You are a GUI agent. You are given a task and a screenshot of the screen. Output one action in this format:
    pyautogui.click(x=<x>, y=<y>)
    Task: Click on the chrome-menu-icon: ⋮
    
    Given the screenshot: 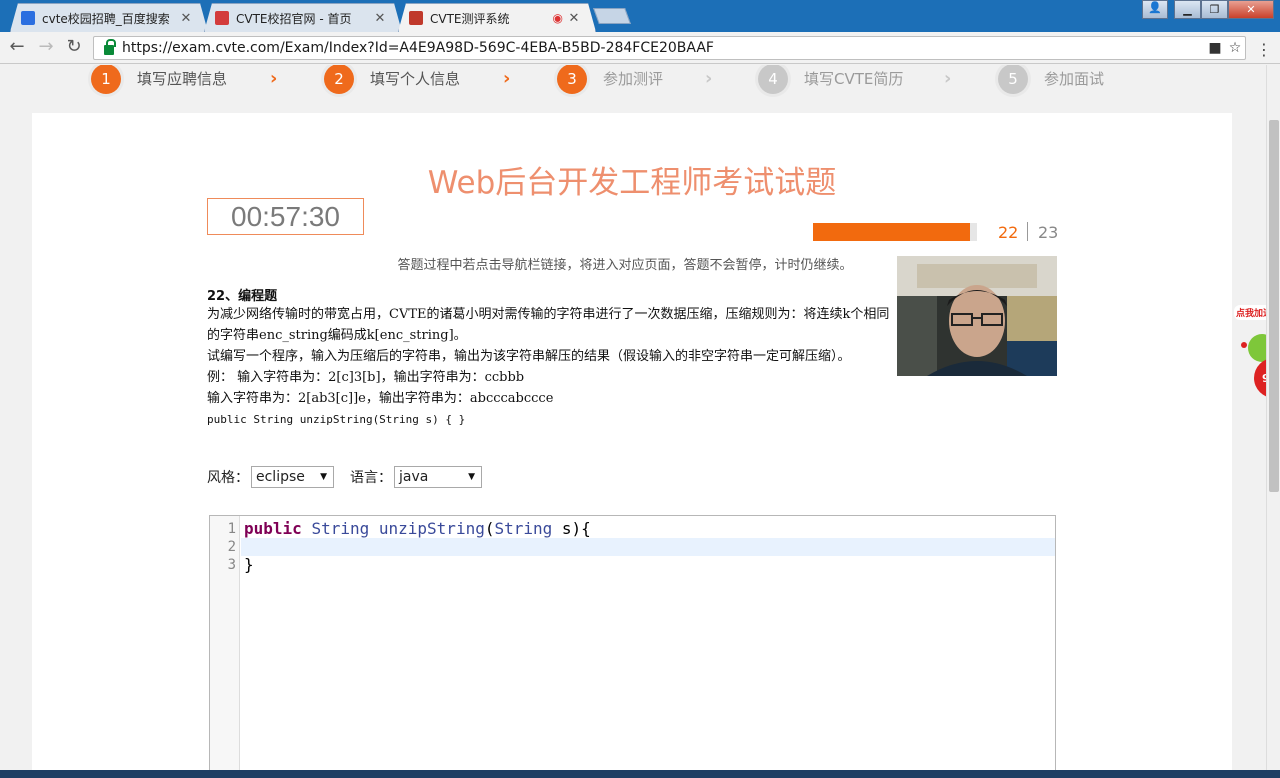 What is the action you would take?
    pyautogui.click(x=1264, y=49)
    